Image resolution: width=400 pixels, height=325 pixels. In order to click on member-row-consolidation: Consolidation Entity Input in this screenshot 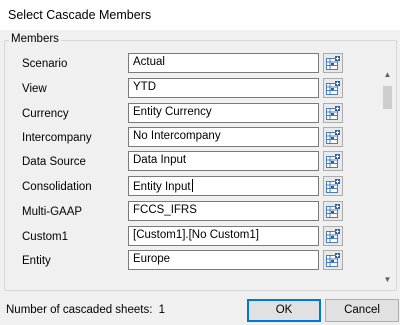, I will do `click(200, 188)`.